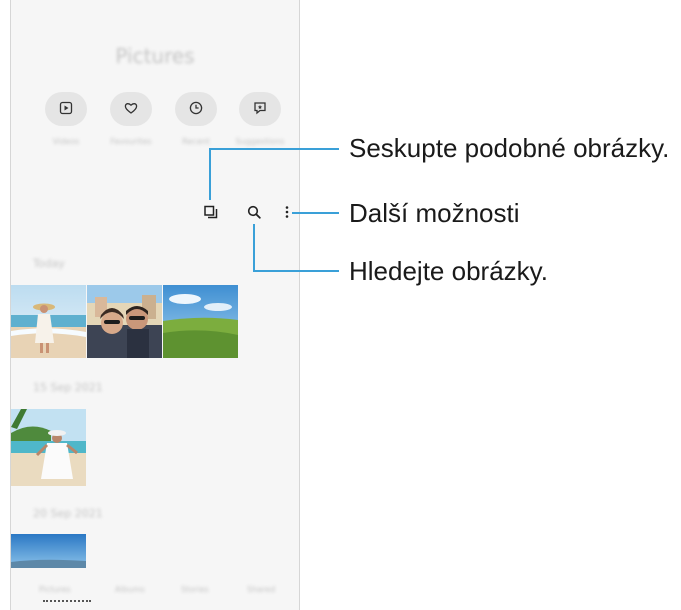 The width and height of the screenshot is (681, 610). What do you see at coordinates (68, 513) in the screenshot?
I see `section-title-date-2: 20 Sep 2021` at bounding box center [68, 513].